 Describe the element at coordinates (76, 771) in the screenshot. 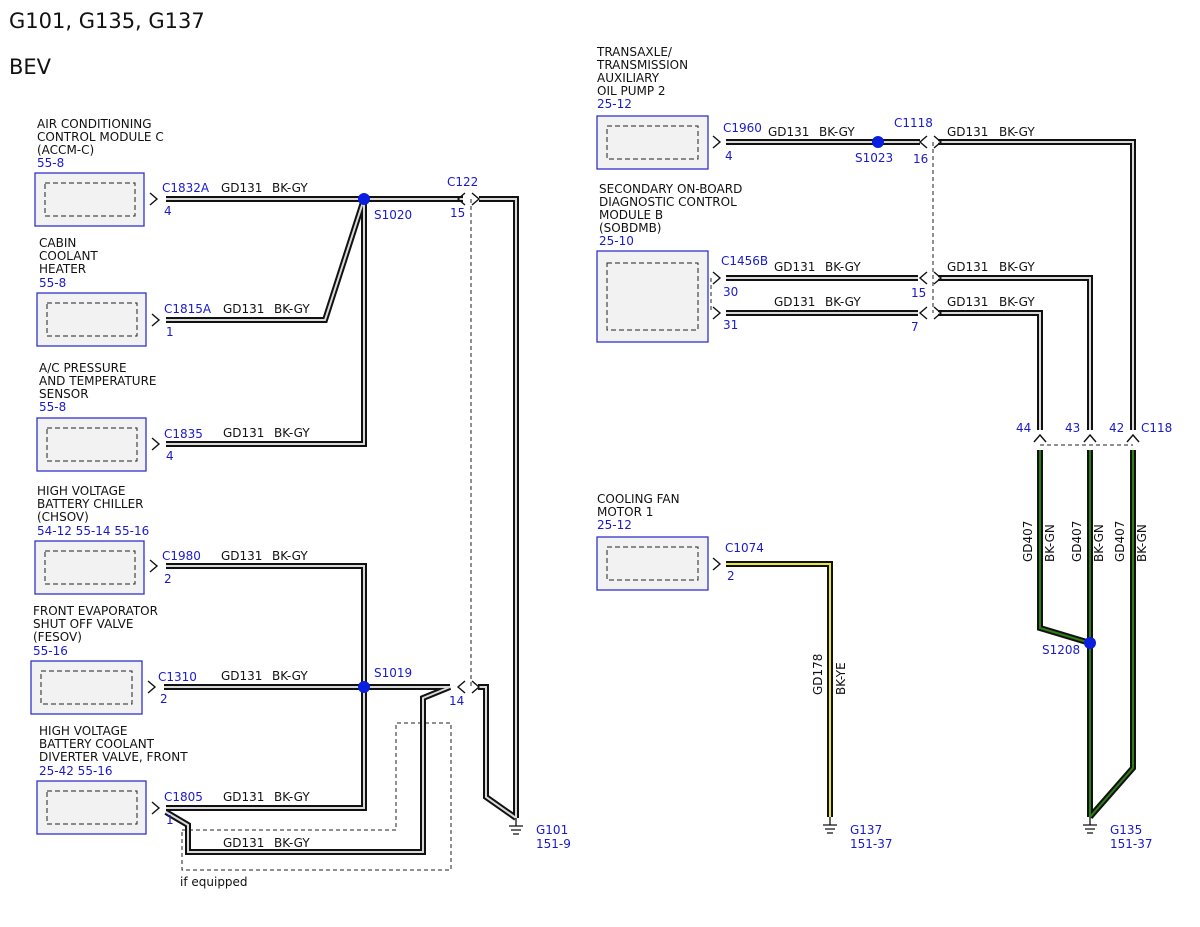

I see `module-ref: 25-42 55-16` at that location.